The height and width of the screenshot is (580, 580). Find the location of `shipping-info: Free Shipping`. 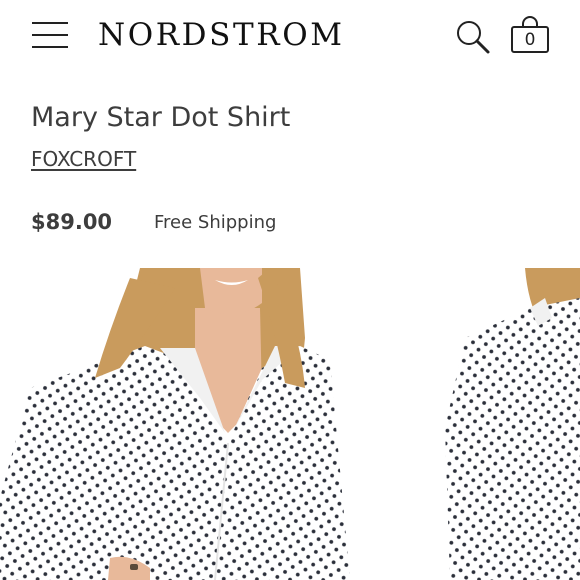

shipping-info: Free Shipping is located at coordinates (215, 222).